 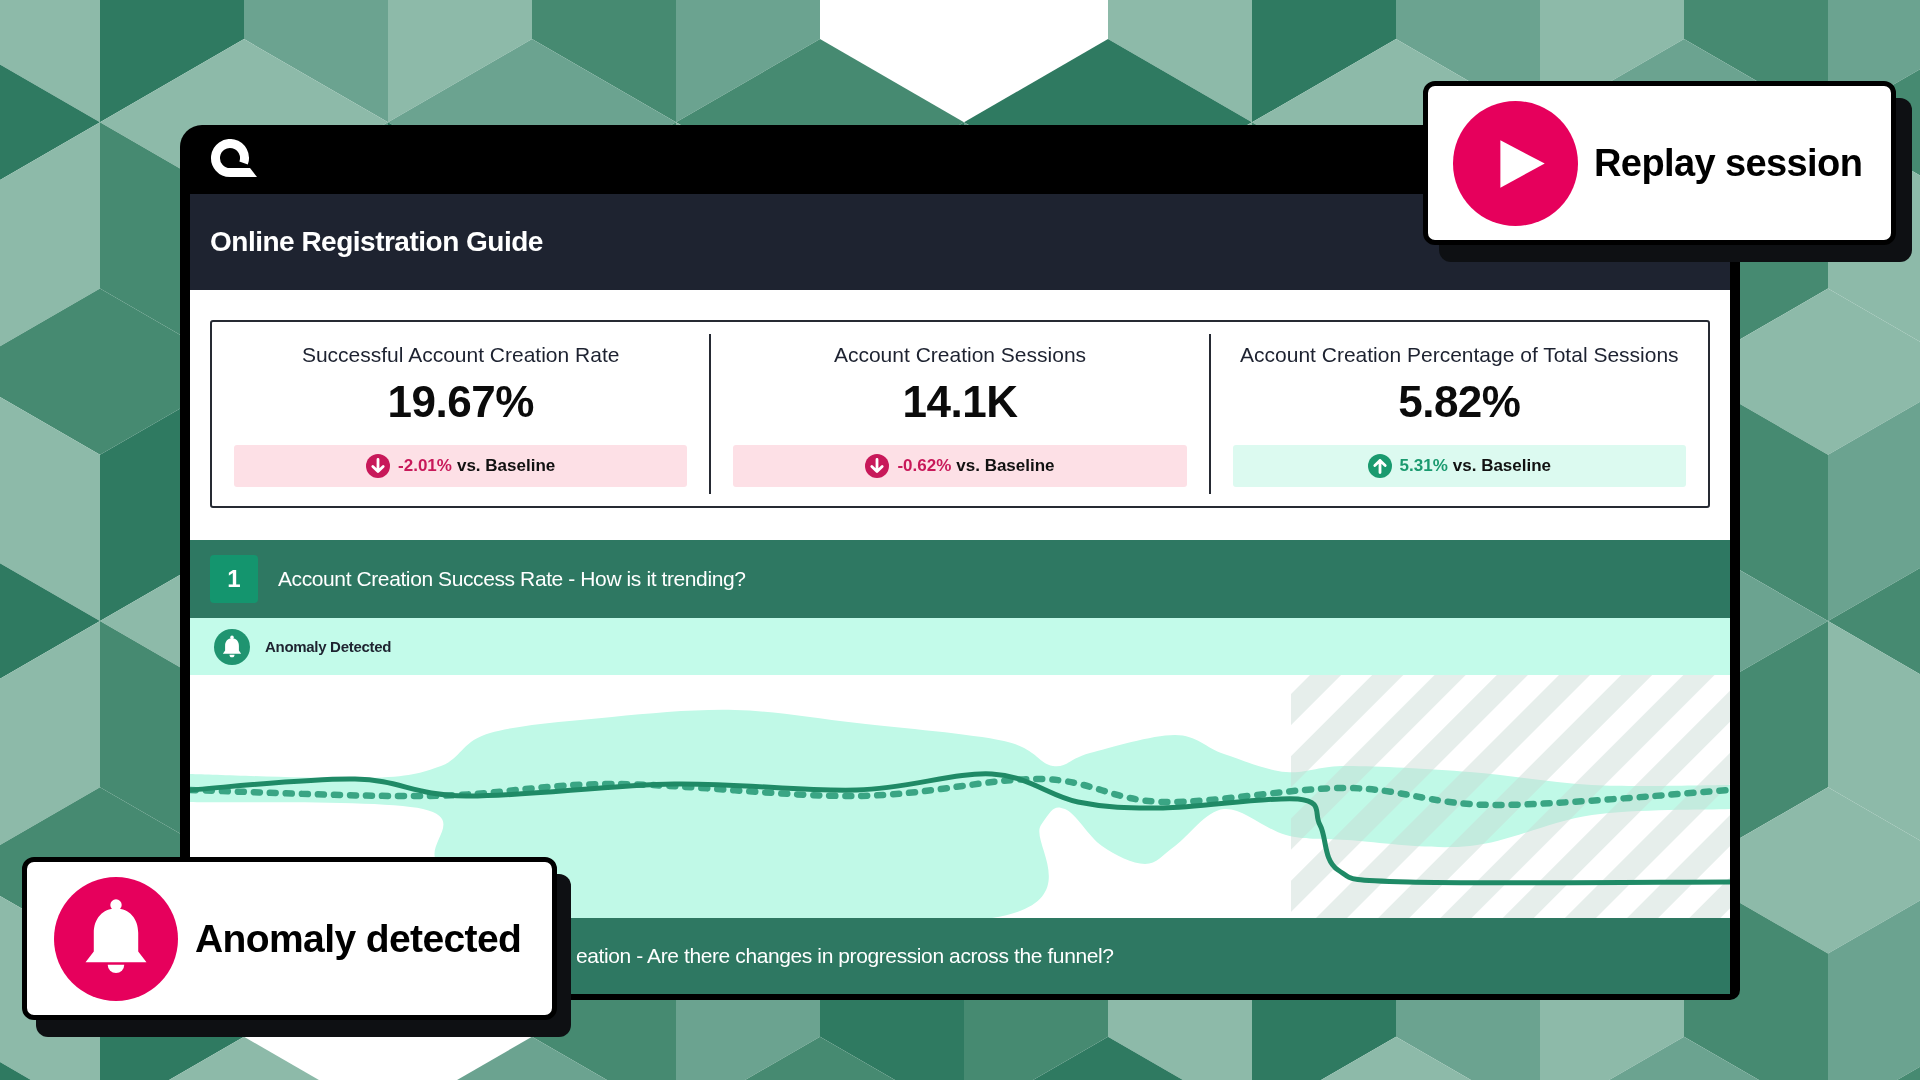 I want to click on metric-label: Successful Account Creation Rate, so click(x=460, y=355).